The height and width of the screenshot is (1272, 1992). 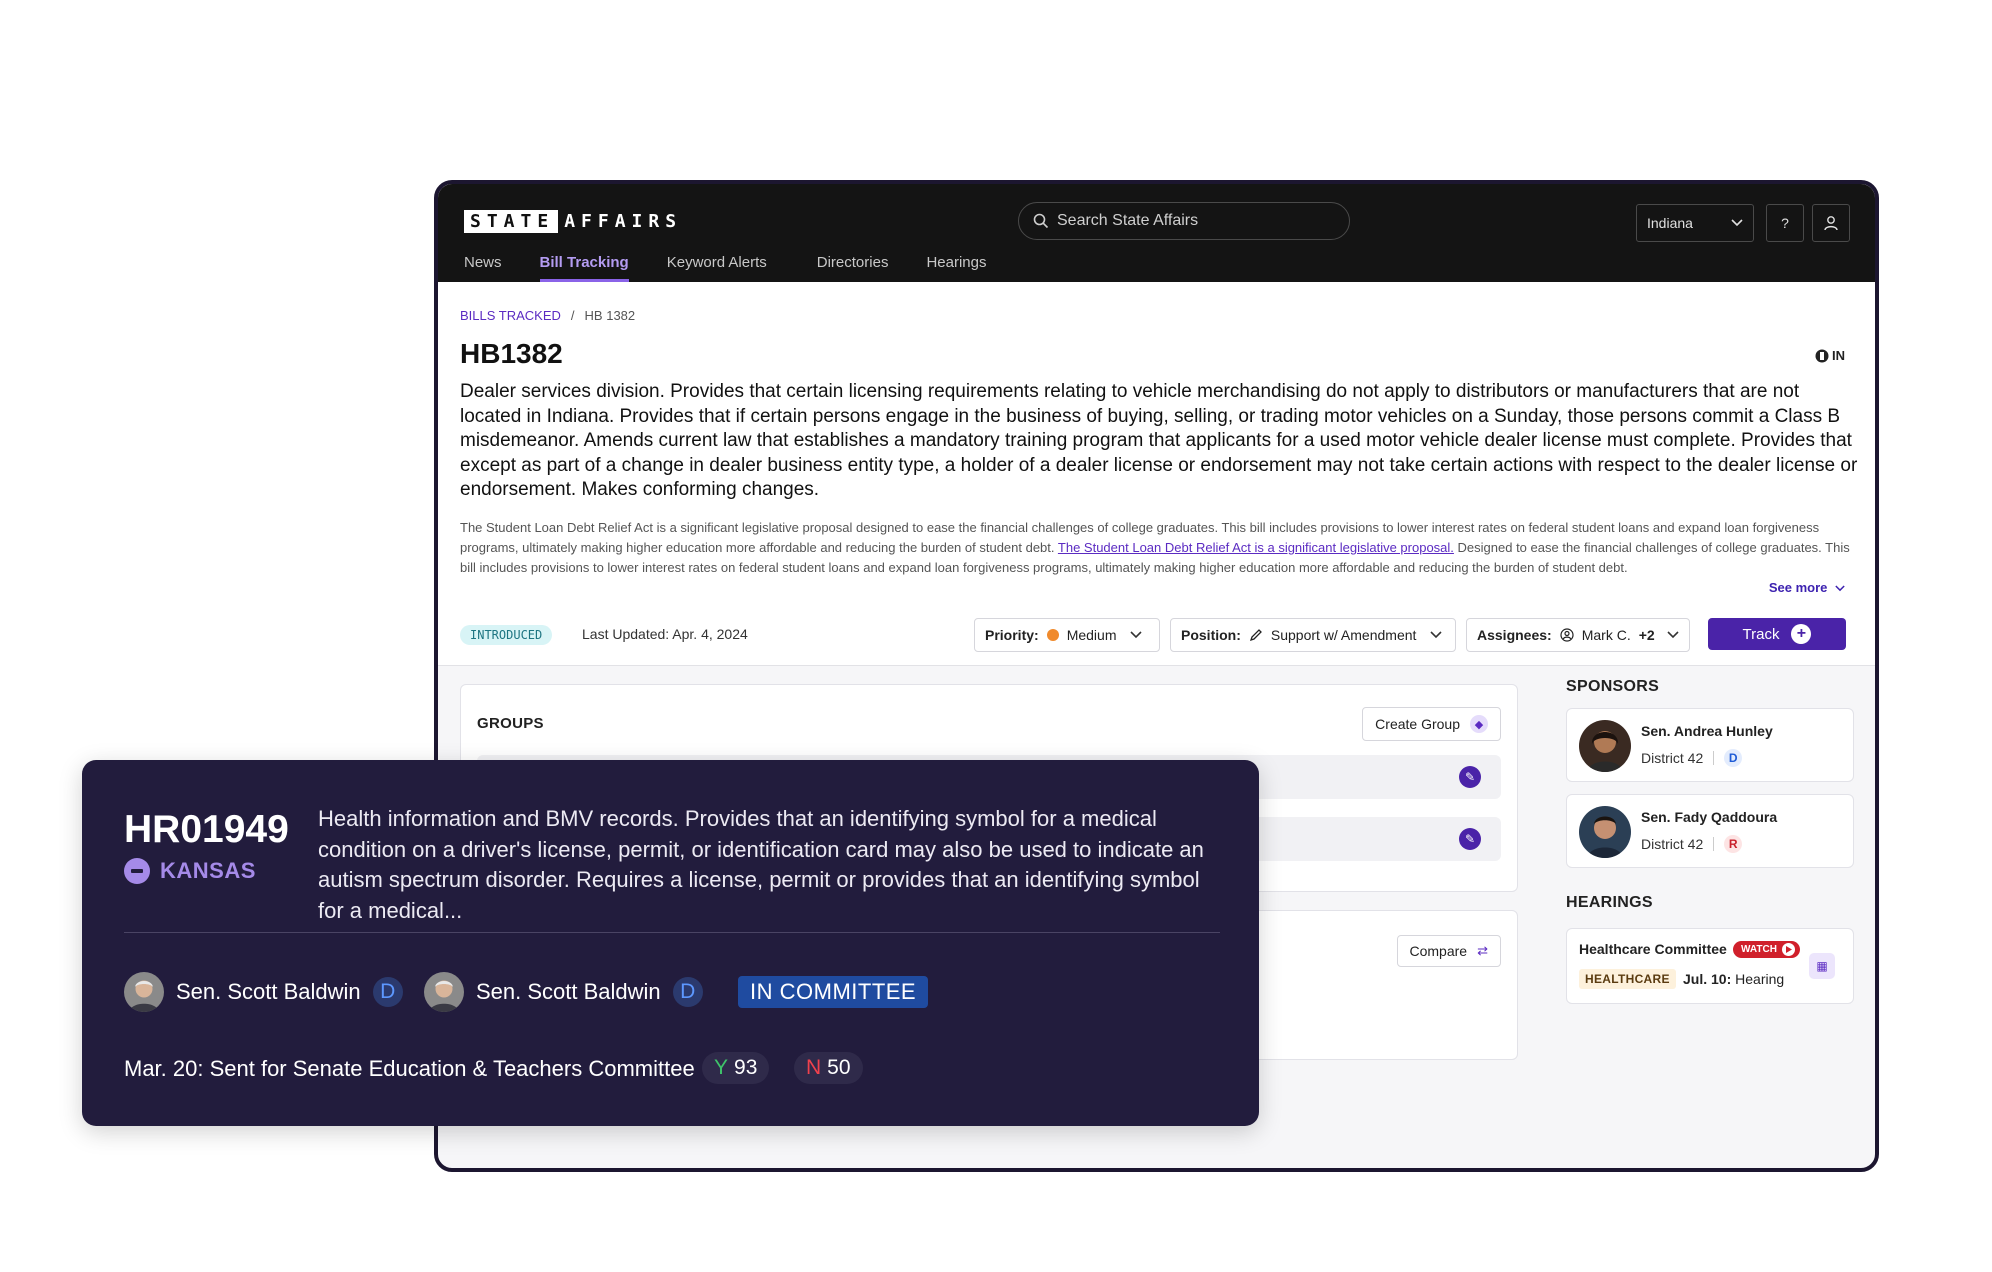 What do you see at coordinates (1707, 979) in the screenshot?
I see `hearing-date-strong: Jul. 10:` at bounding box center [1707, 979].